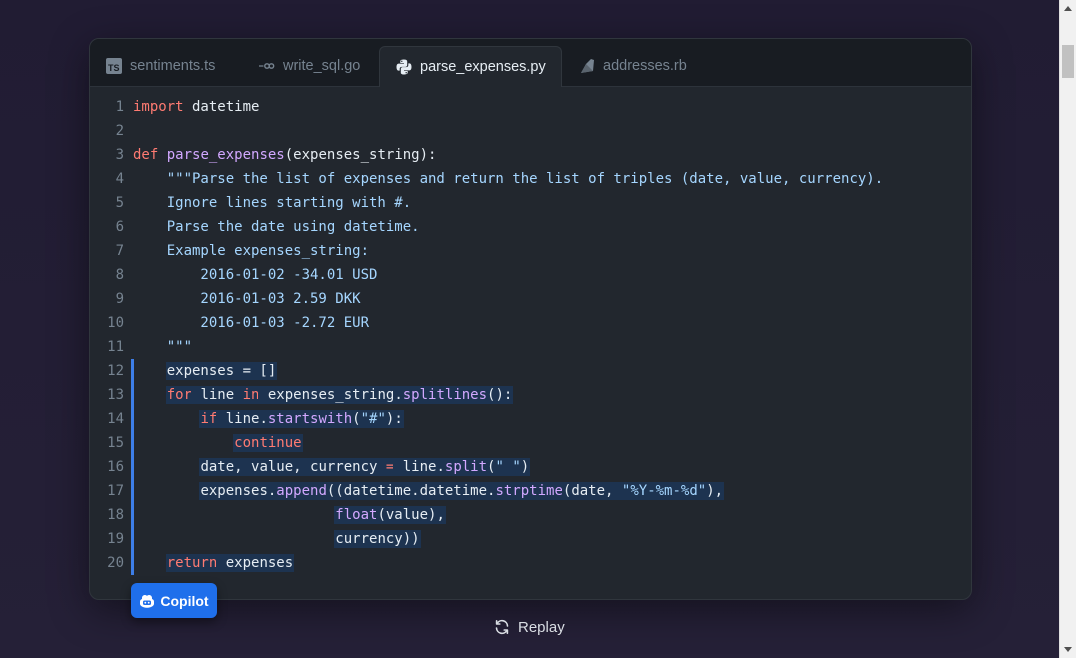 The image size is (1076, 658). Describe the element at coordinates (251, 251) in the screenshot. I see `code-token: Example expenses_string:` at that location.